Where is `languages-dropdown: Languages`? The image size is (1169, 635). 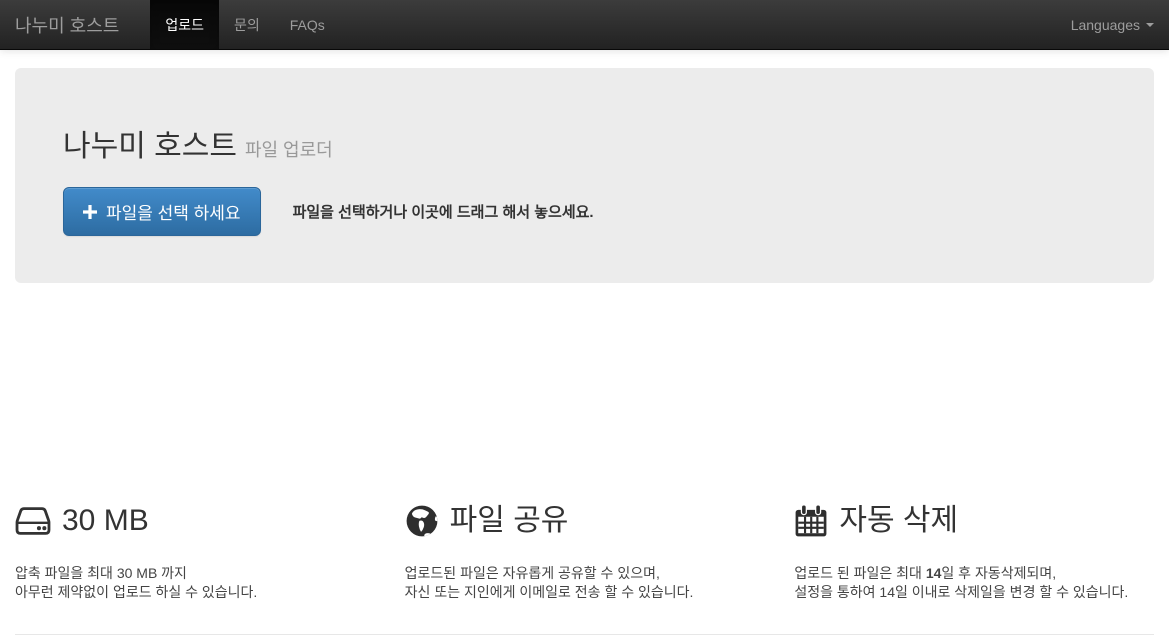 languages-dropdown: Languages is located at coordinates (1112, 24).